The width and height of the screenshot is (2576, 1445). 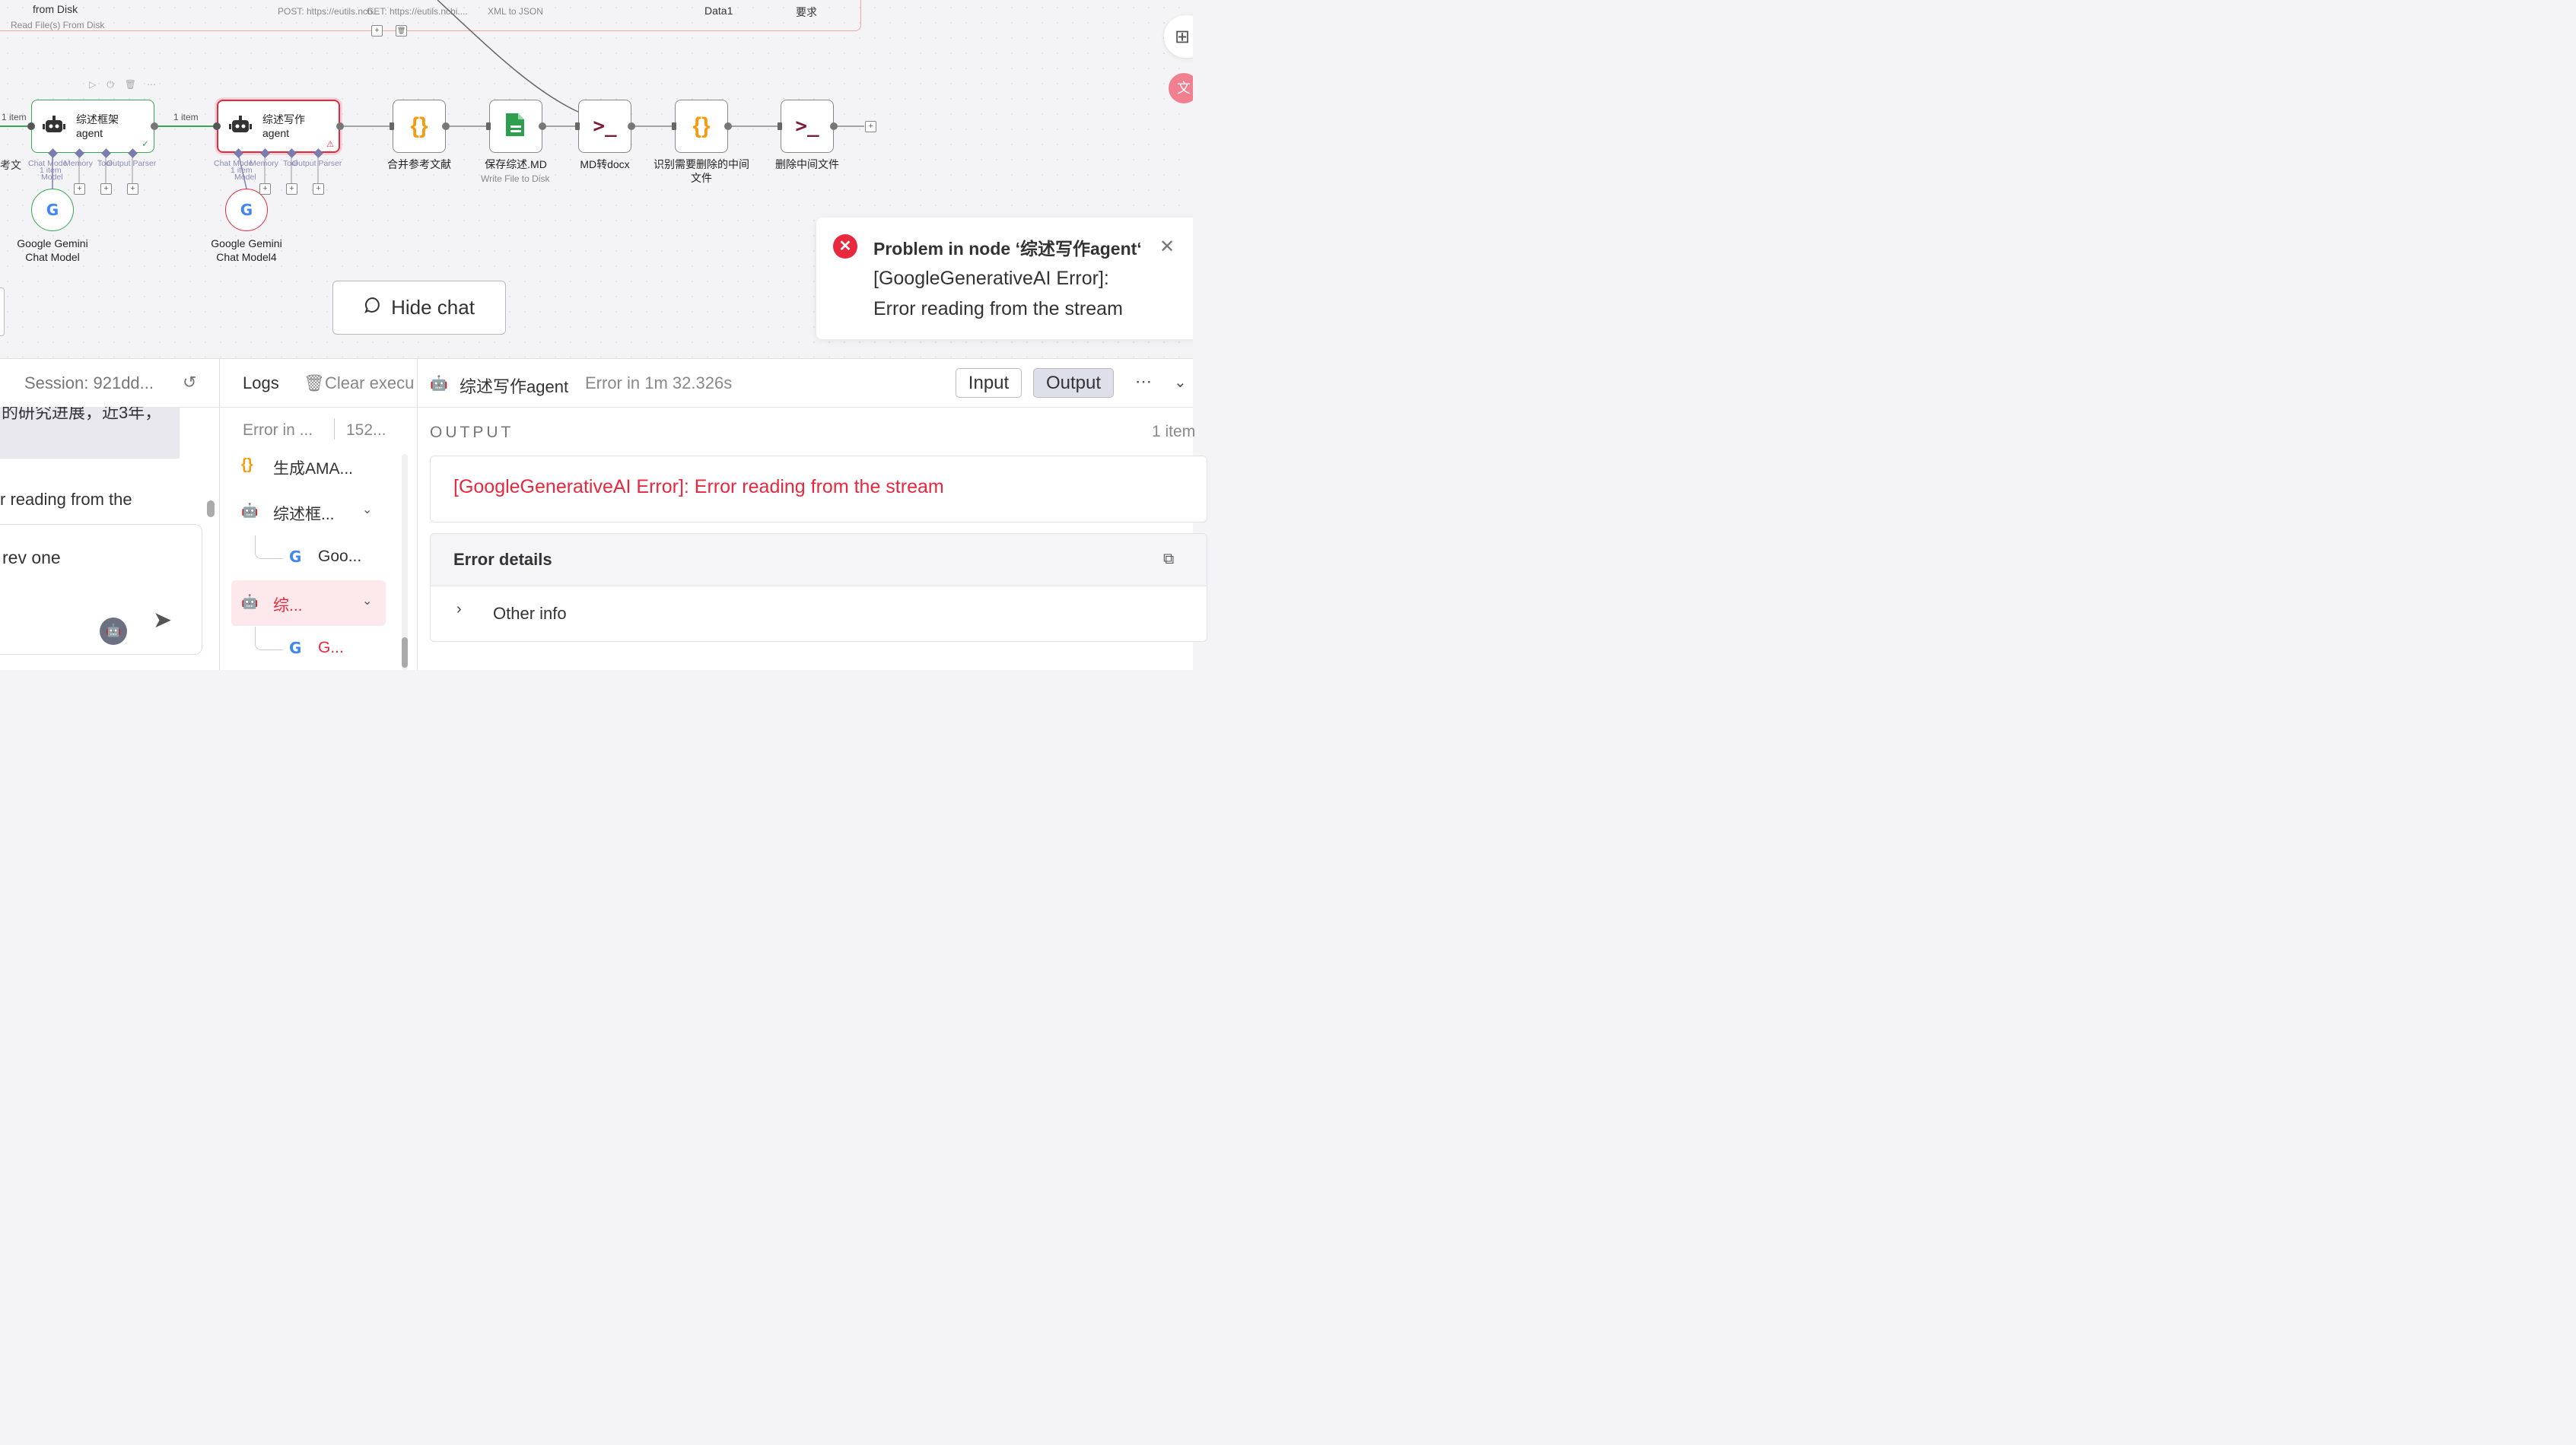 I want to click on node-label: MD转docx, so click(x=605, y=164).